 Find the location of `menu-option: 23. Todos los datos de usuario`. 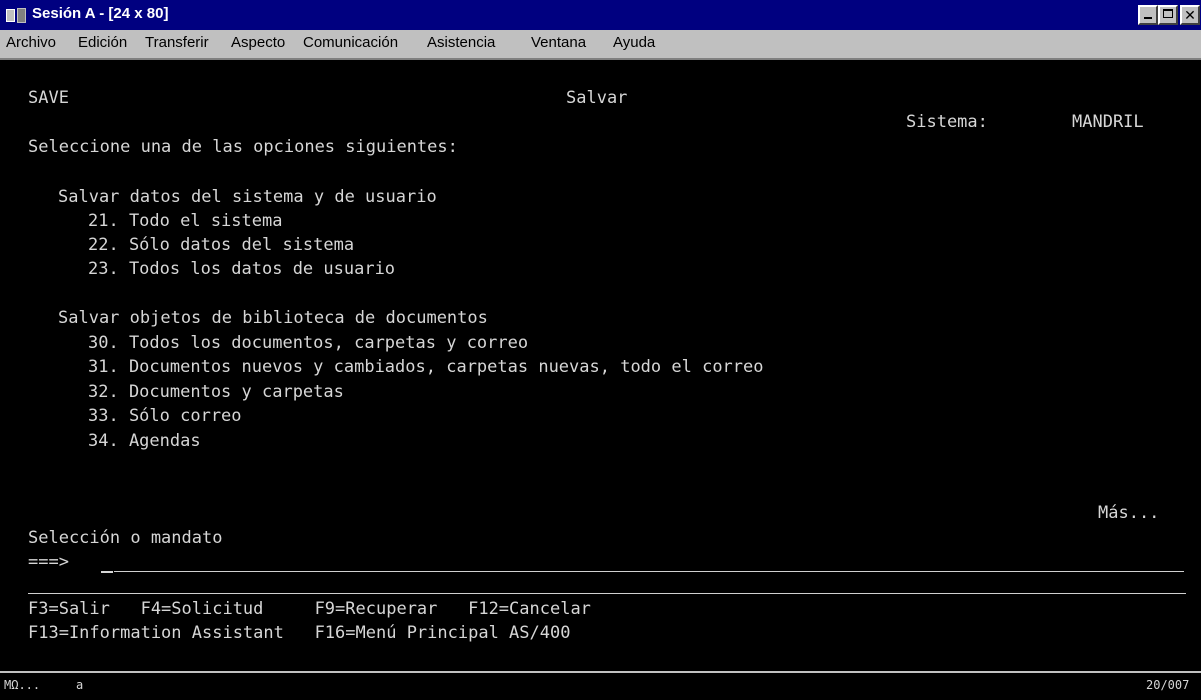

menu-option: 23. Todos los datos de usuario is located at coordinates (241, 269).